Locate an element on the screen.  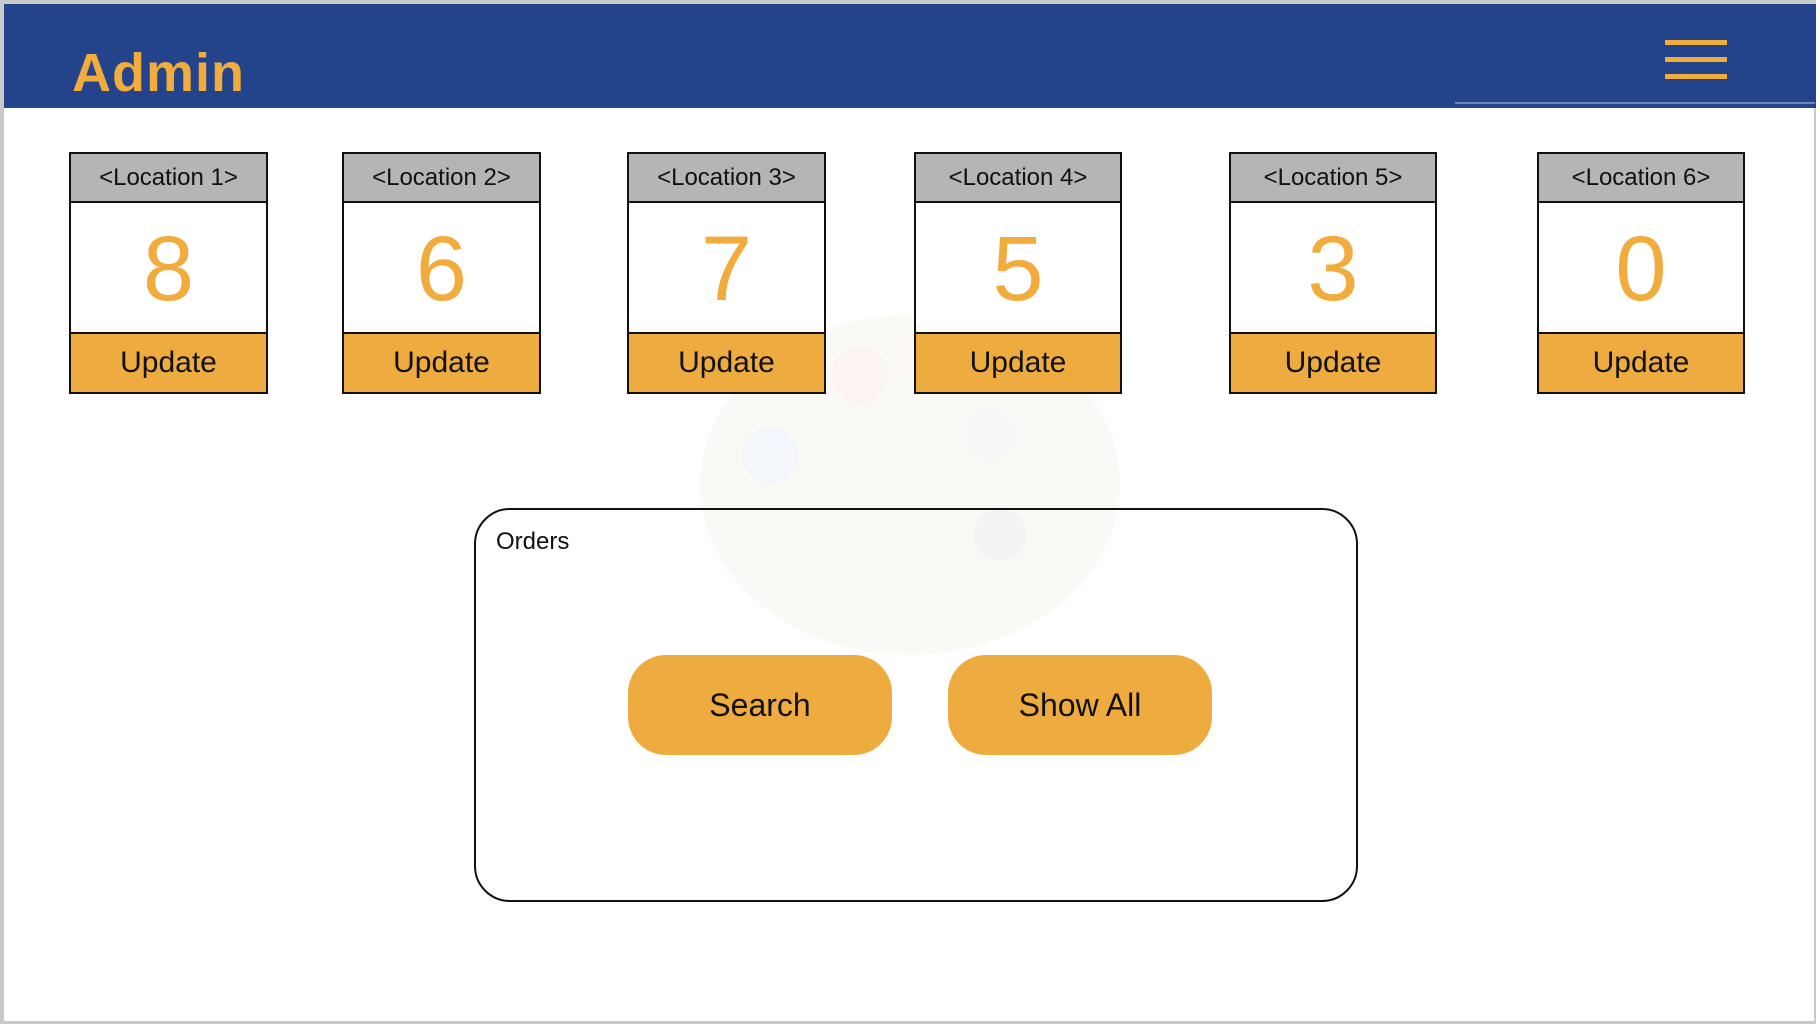
header-divider is located at coordinates (1635, 103).